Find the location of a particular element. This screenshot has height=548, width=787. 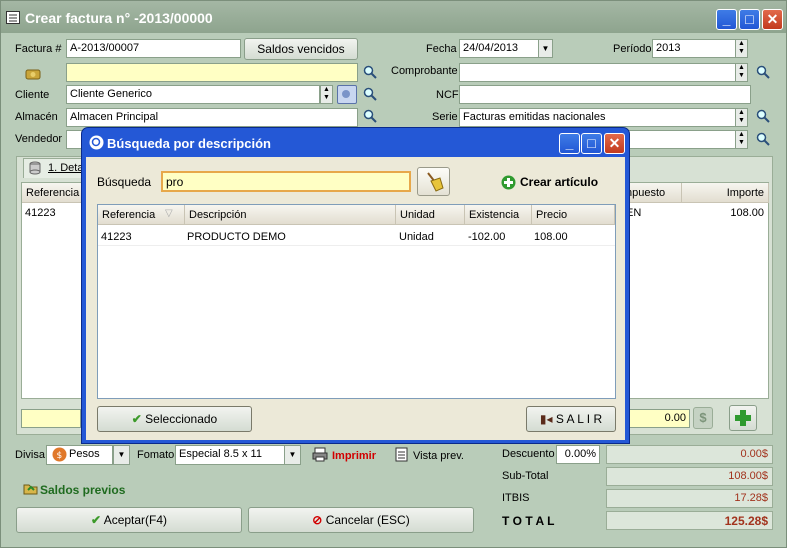

serie-field: Facturas emitidas nacionales is located at coordinates (597, 117).